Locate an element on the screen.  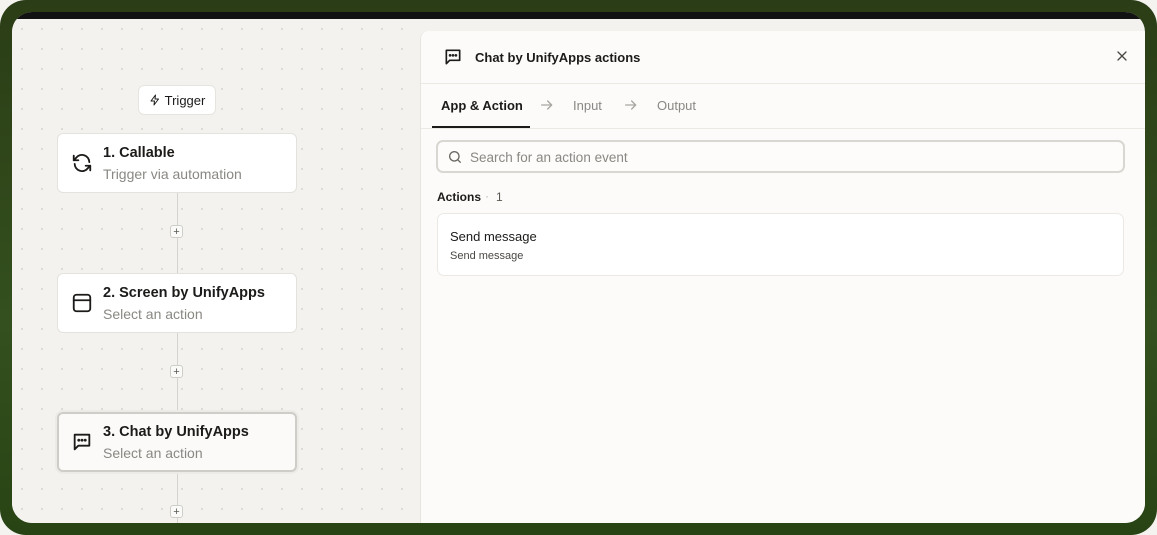
node-title: 3. Chat by UnifyApps is located at coordinates (176, 432).